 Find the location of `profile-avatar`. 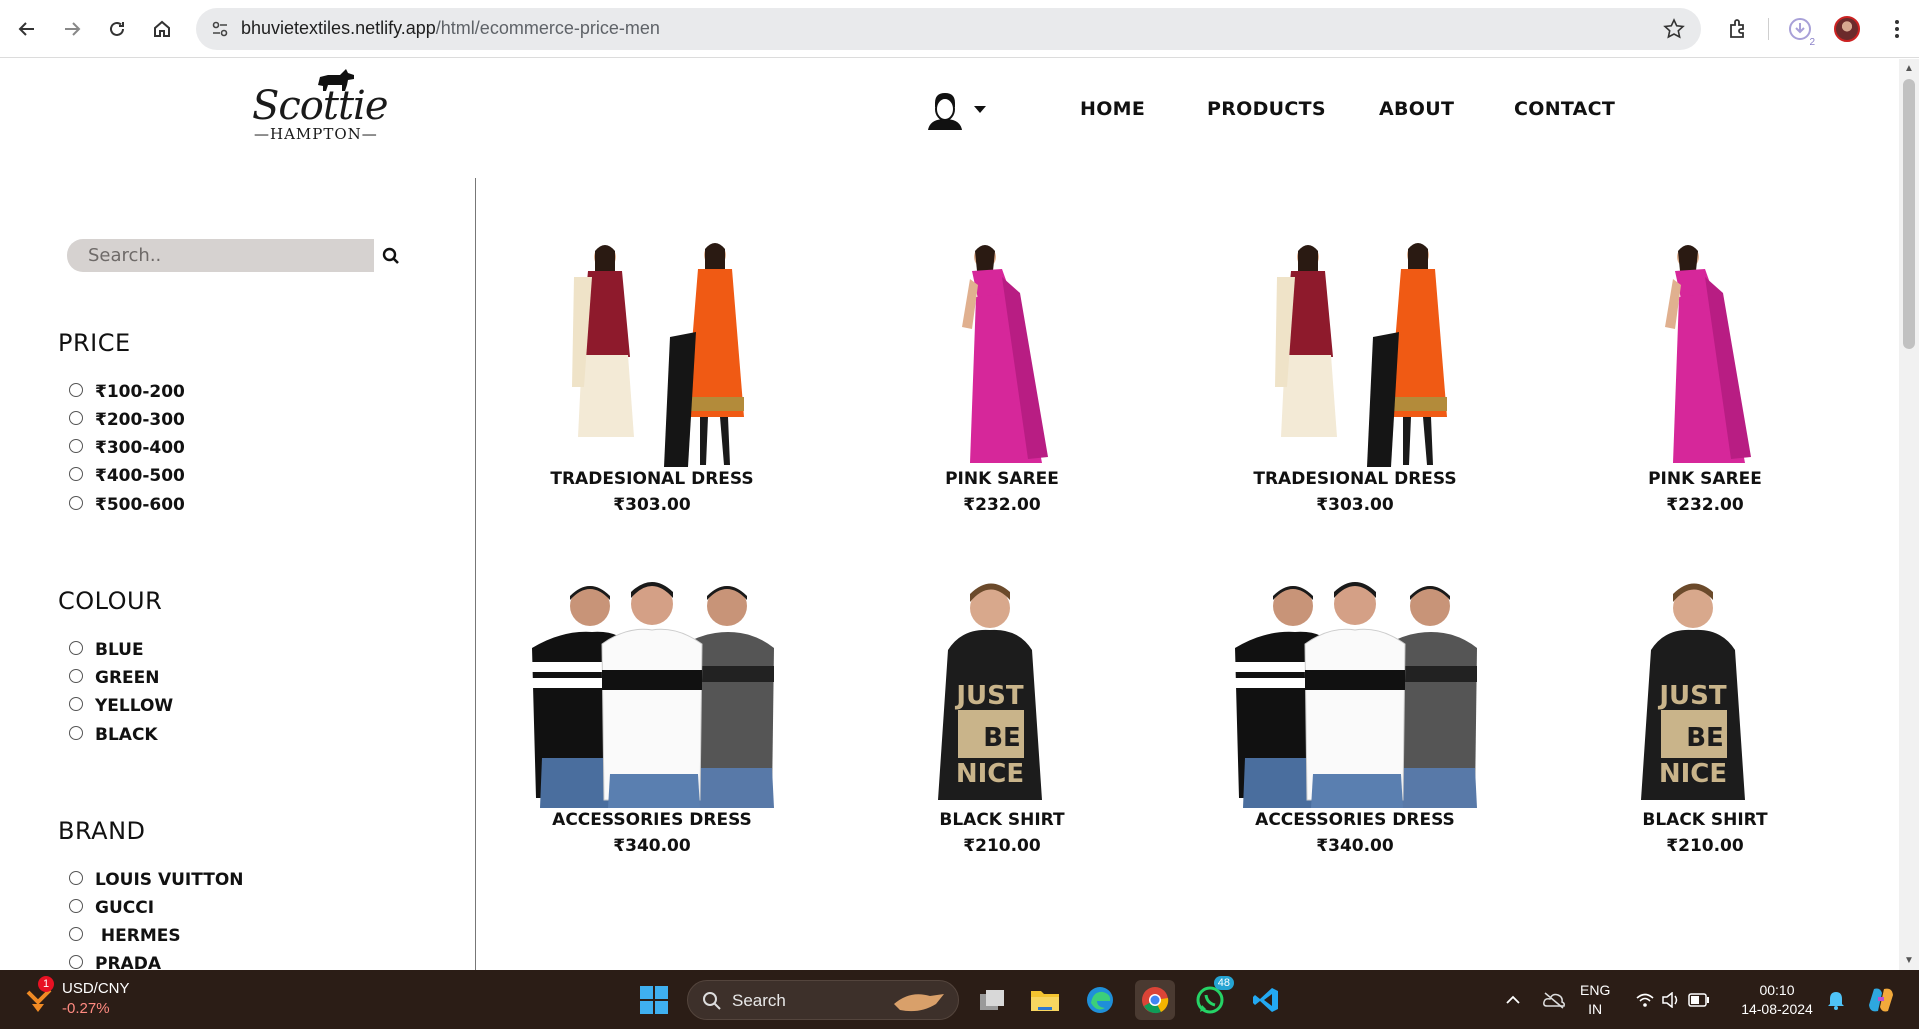

profile-avatar is located at coordinates (1847, 29).